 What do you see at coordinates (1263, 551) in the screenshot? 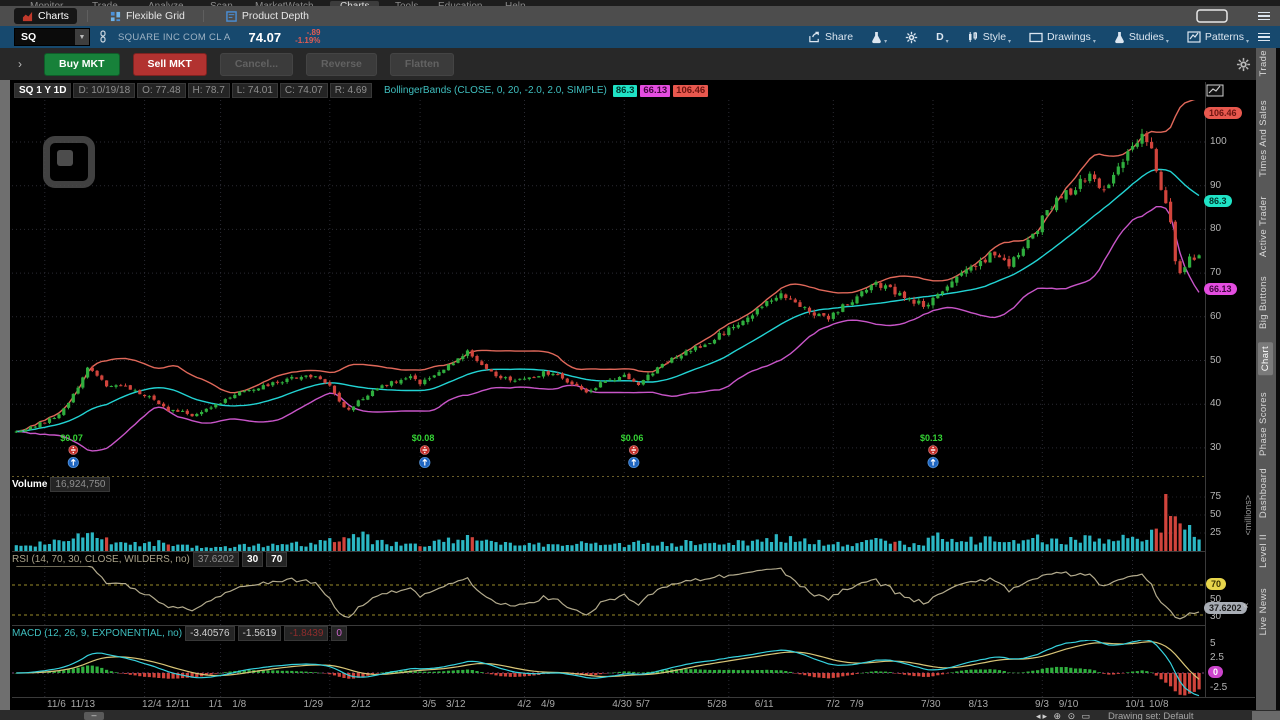
I see `sidebar-item-level-ii: Level II` at bounding box center [1263, 551].